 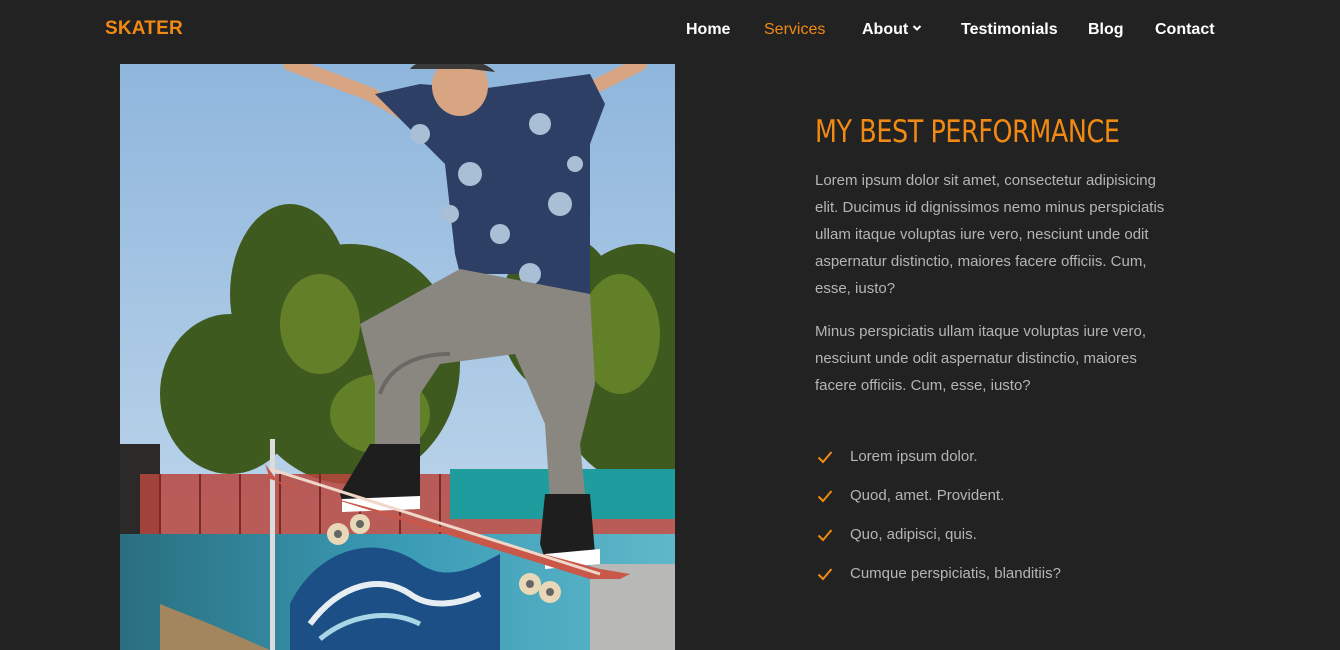 I want to click on nav-services-label: Services, so click(x=795, y=29).